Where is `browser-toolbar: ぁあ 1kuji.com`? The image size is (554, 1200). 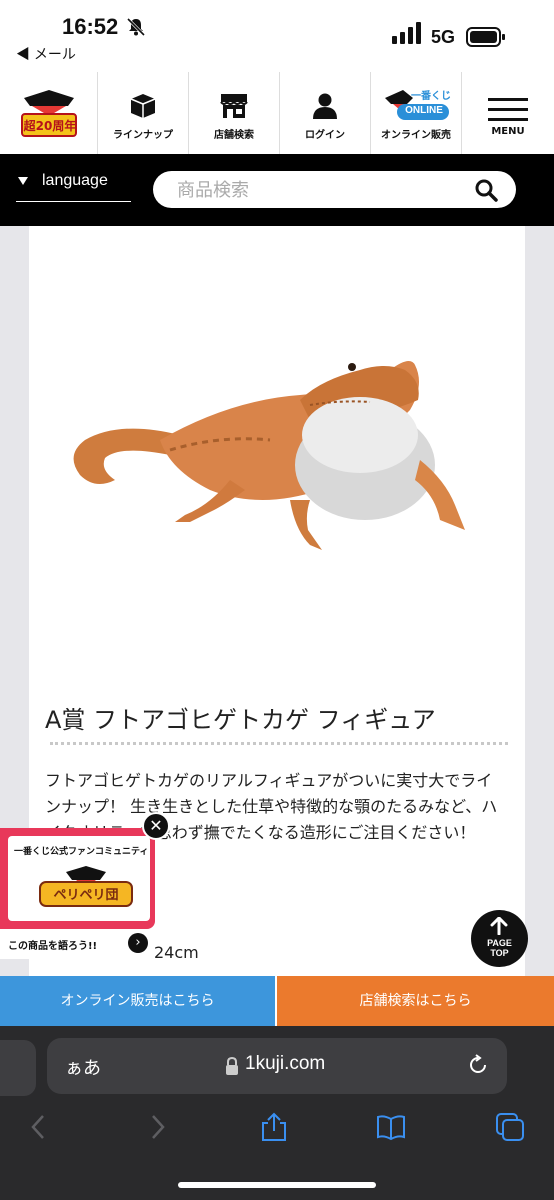 browser-toolbar: ぁあ 1kuji.com is located at coordinates (277, 1113).